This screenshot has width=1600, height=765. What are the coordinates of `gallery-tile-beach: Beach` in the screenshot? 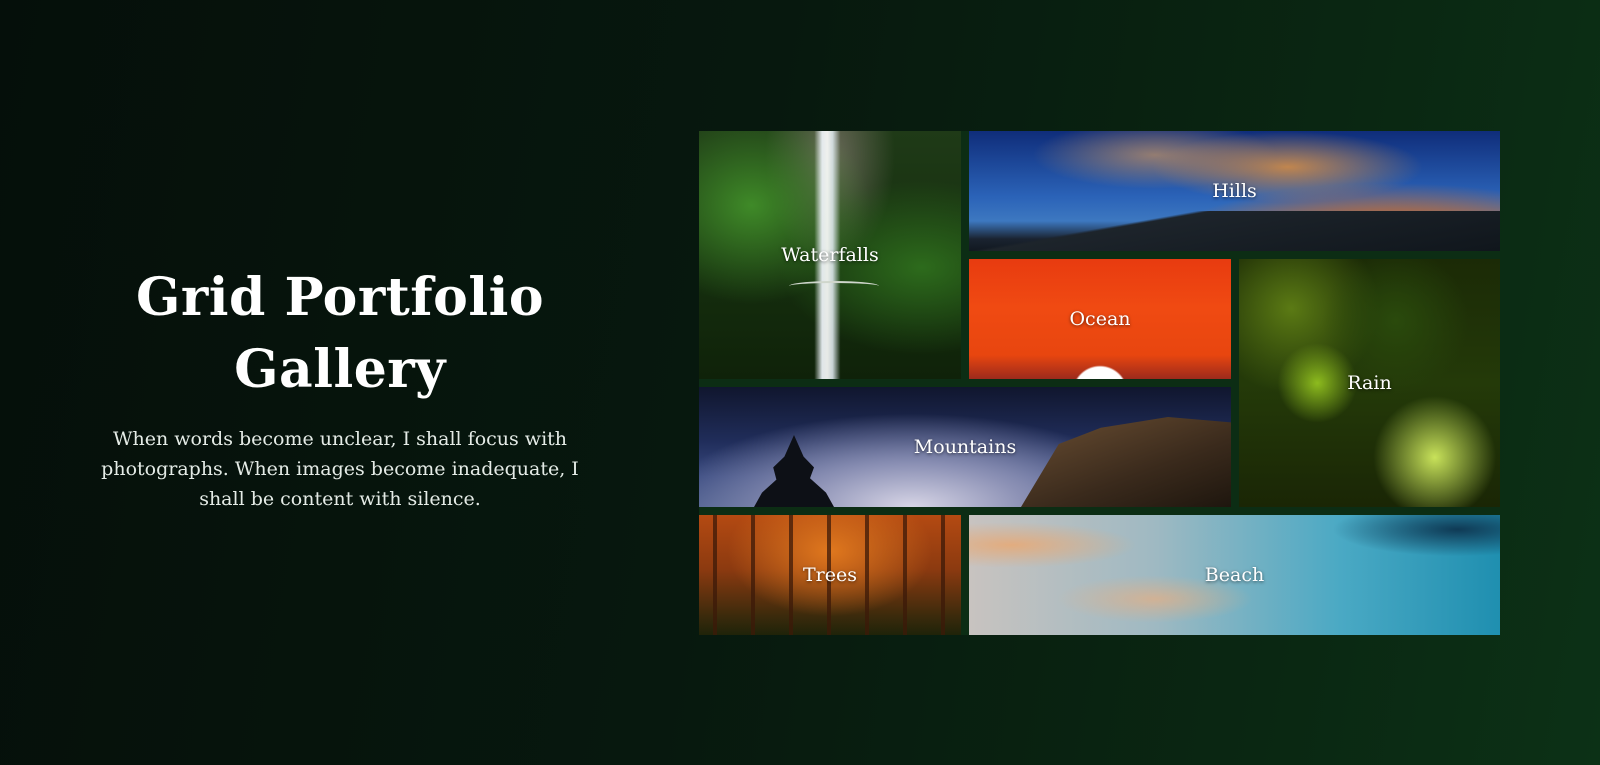 It's located at (1234, 575).